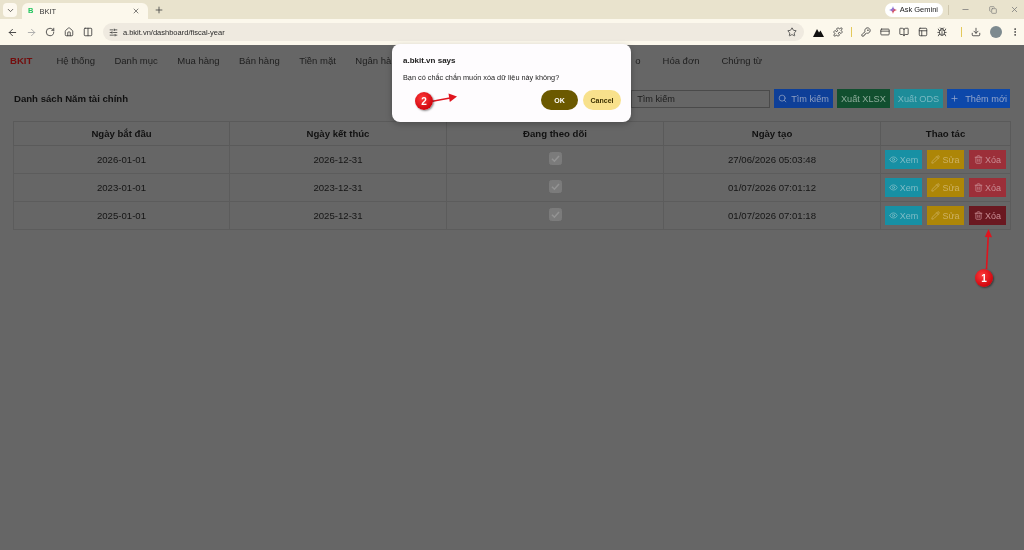 The height and width of the screenshot is (550, 1024). What do you see at coordinates (995, 32) in the screenshot?
I see `avatar-icon` at bounding box center [995, 32].